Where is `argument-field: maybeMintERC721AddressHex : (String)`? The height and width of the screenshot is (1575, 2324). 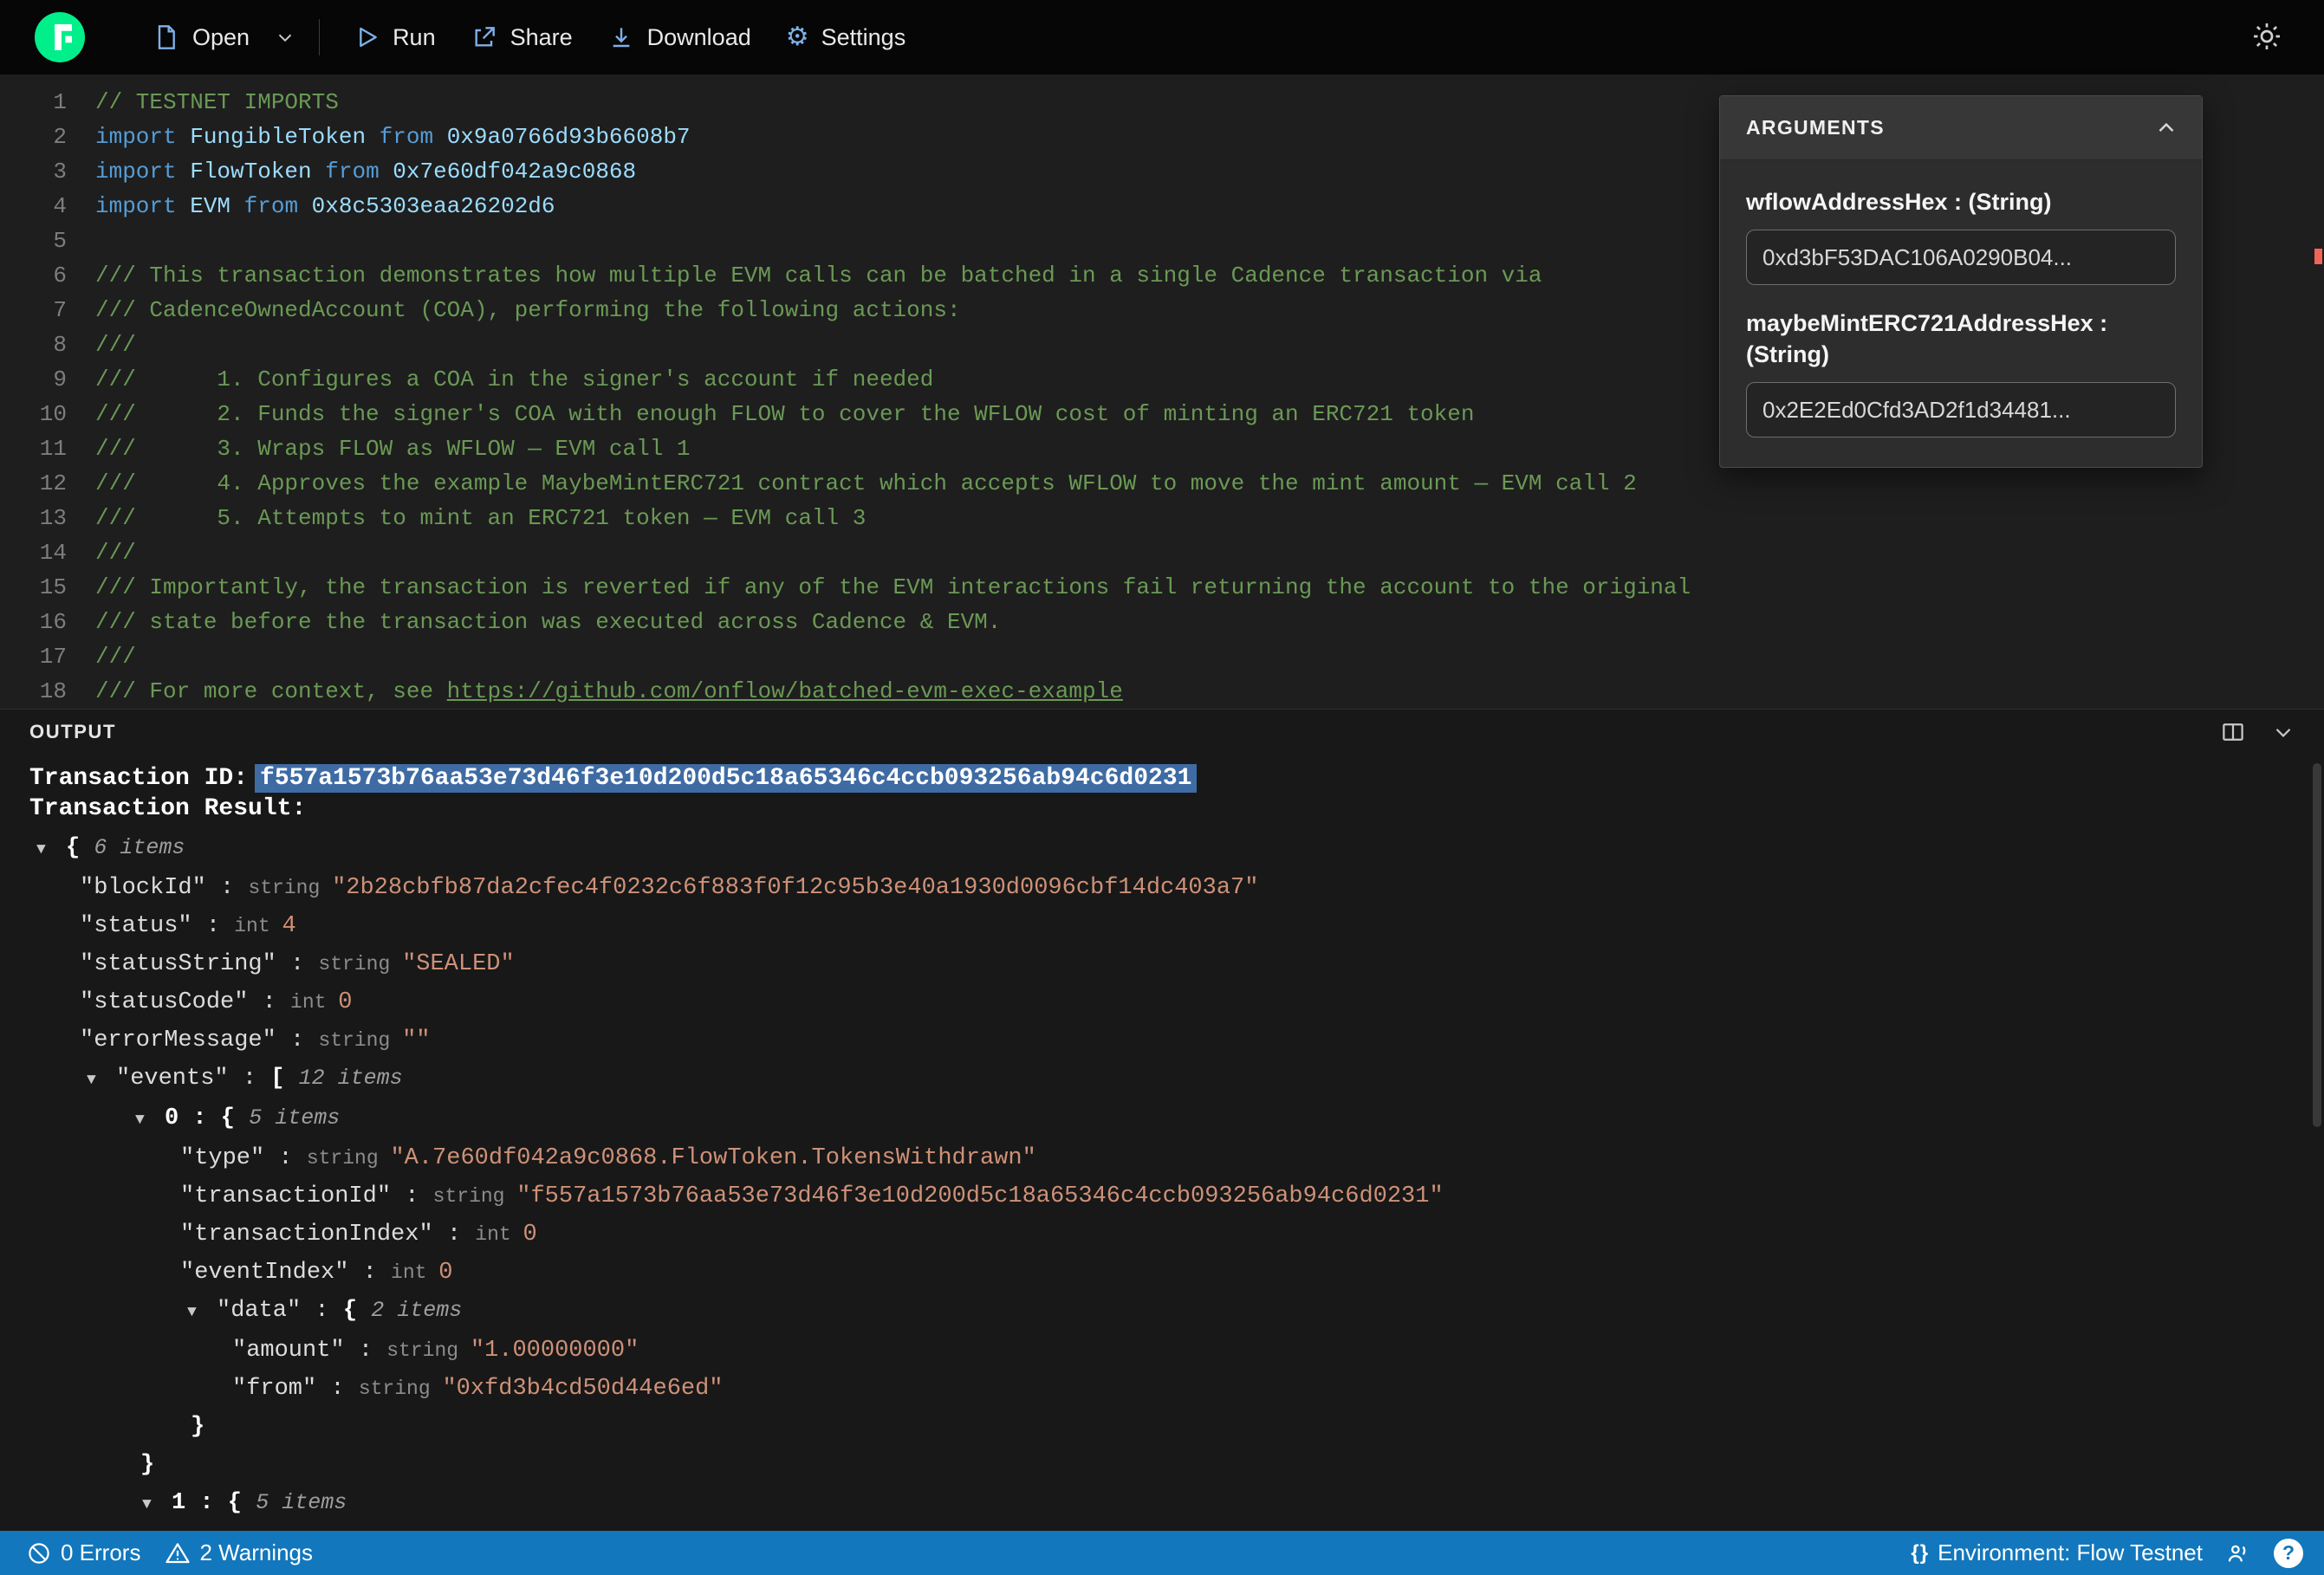 argument-field: maybeMintERC721AddressHex : (String) is located at coordinates (1961, 373).